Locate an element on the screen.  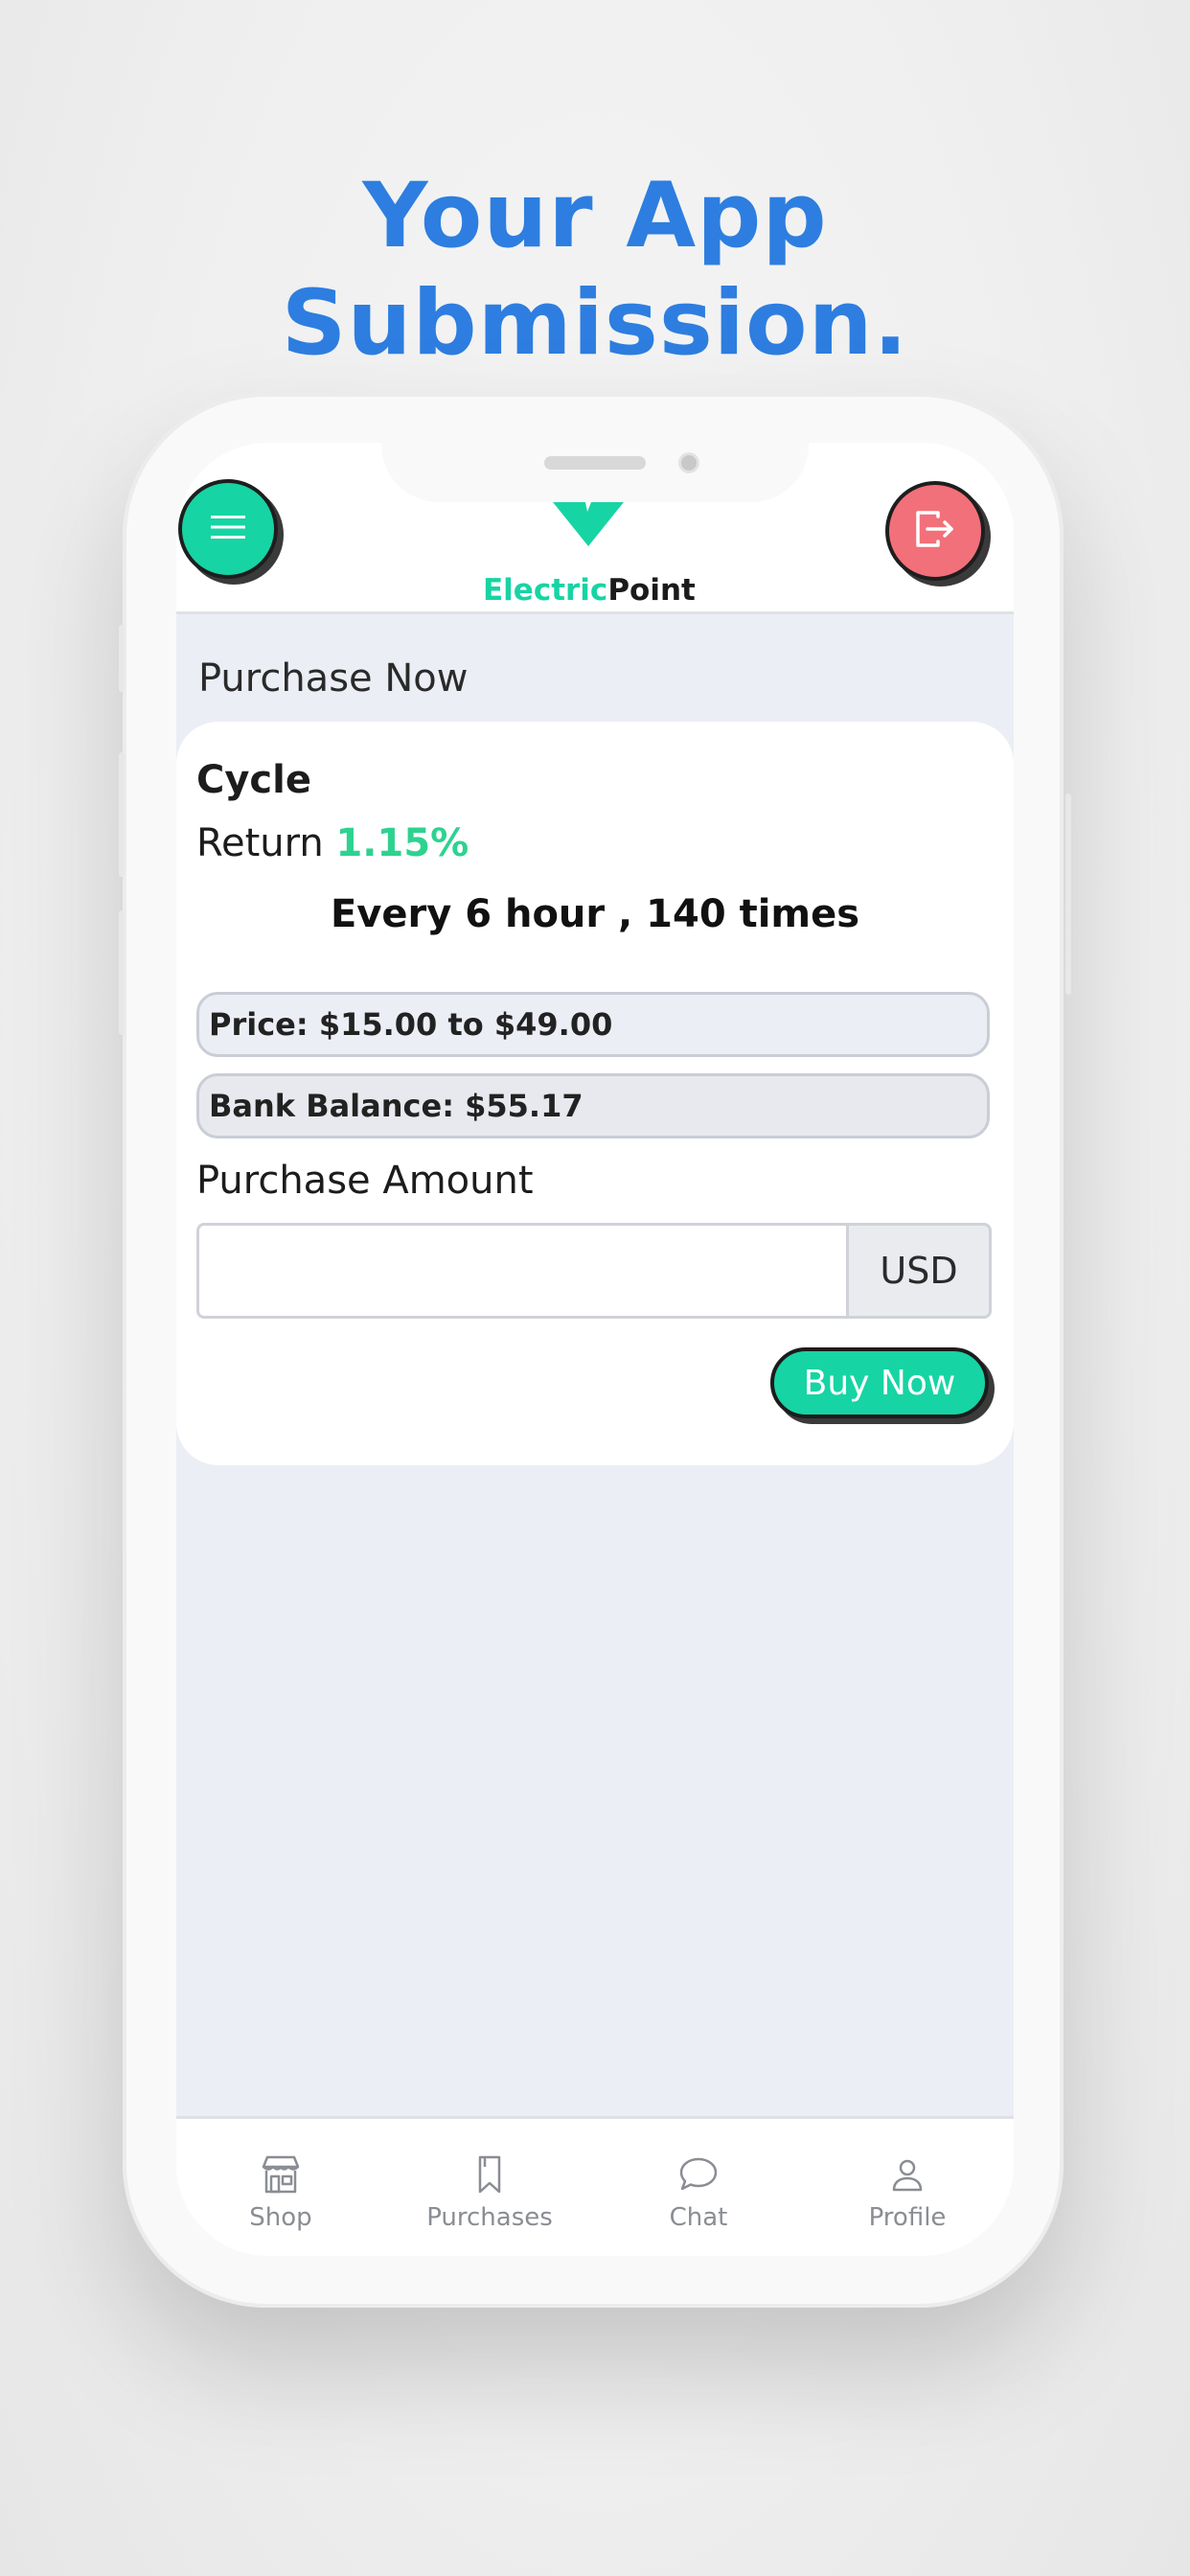
bookmark-icon is located at coordinates (490, 2174).